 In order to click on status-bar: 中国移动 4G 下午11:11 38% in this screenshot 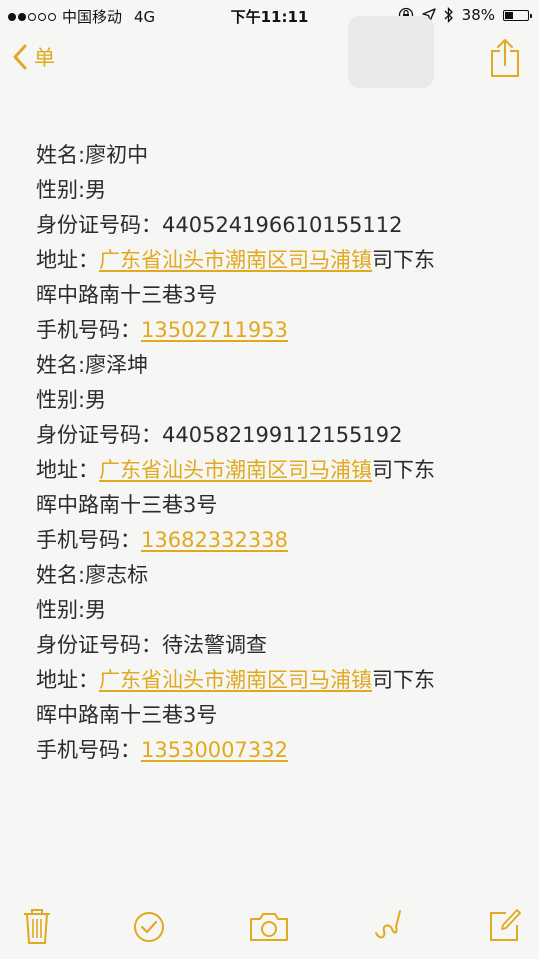, I will do `click(269, 16)`.